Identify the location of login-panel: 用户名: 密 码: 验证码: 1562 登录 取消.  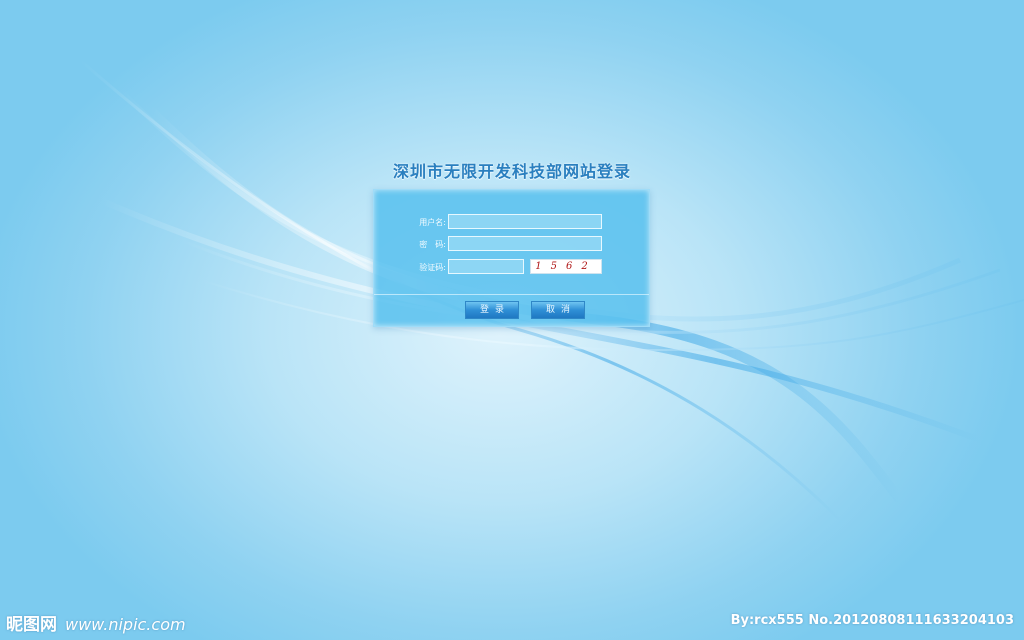
(511, 258).